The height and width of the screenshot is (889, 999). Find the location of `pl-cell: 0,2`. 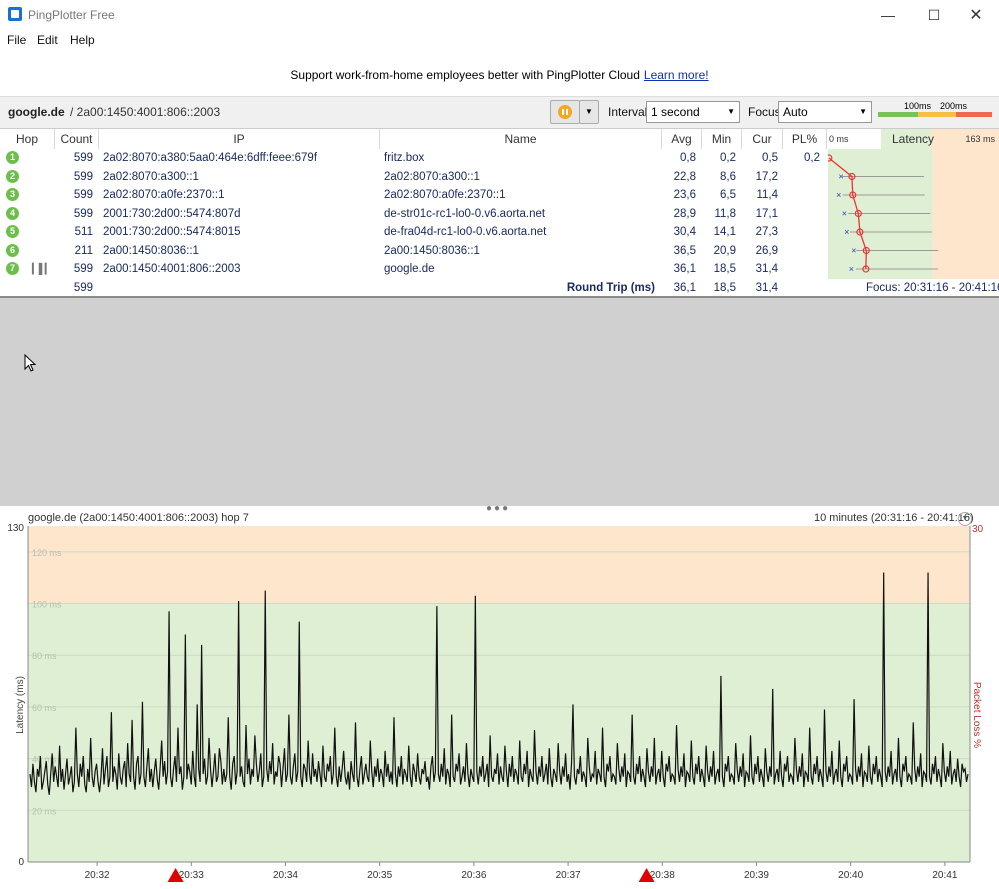

pl-cell: 0,2 is located at coordinates (812, 158).